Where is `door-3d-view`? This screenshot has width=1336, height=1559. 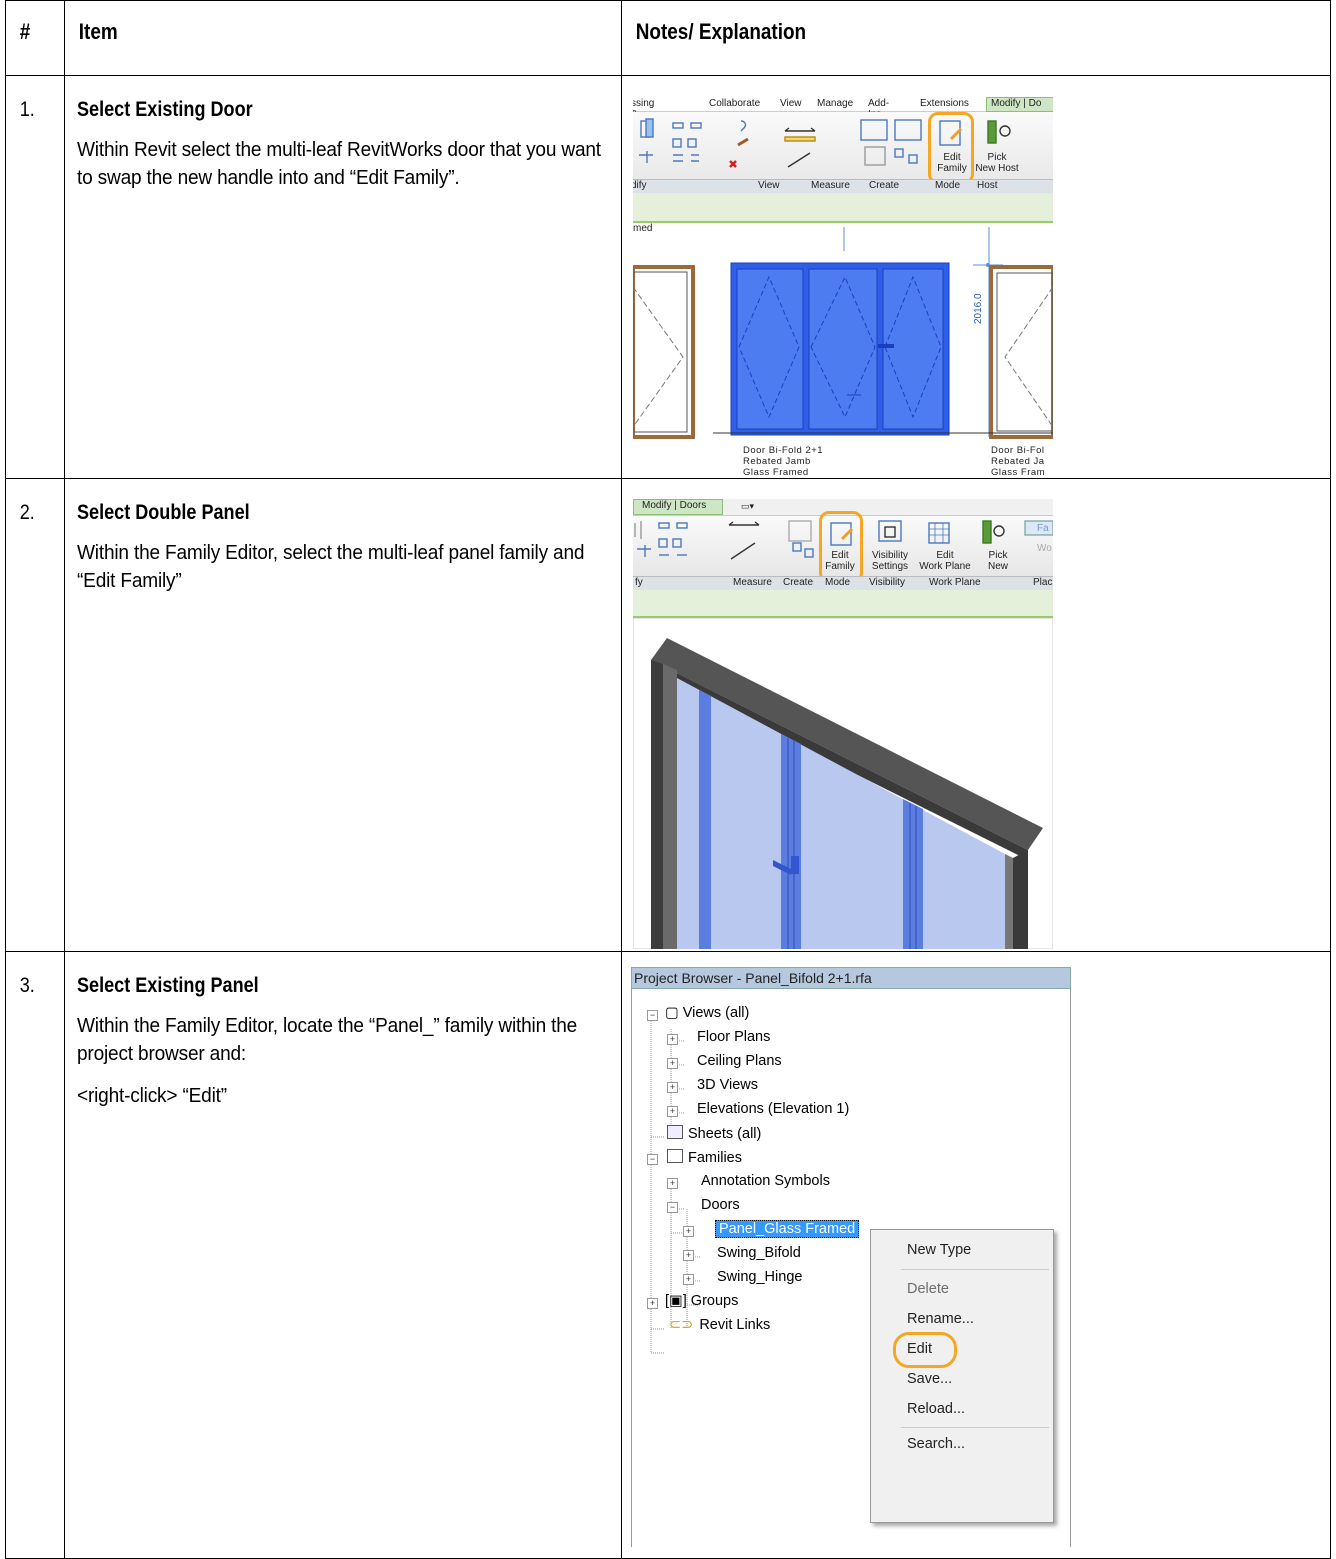 door-3d-view is located at coordinates (843, 783).